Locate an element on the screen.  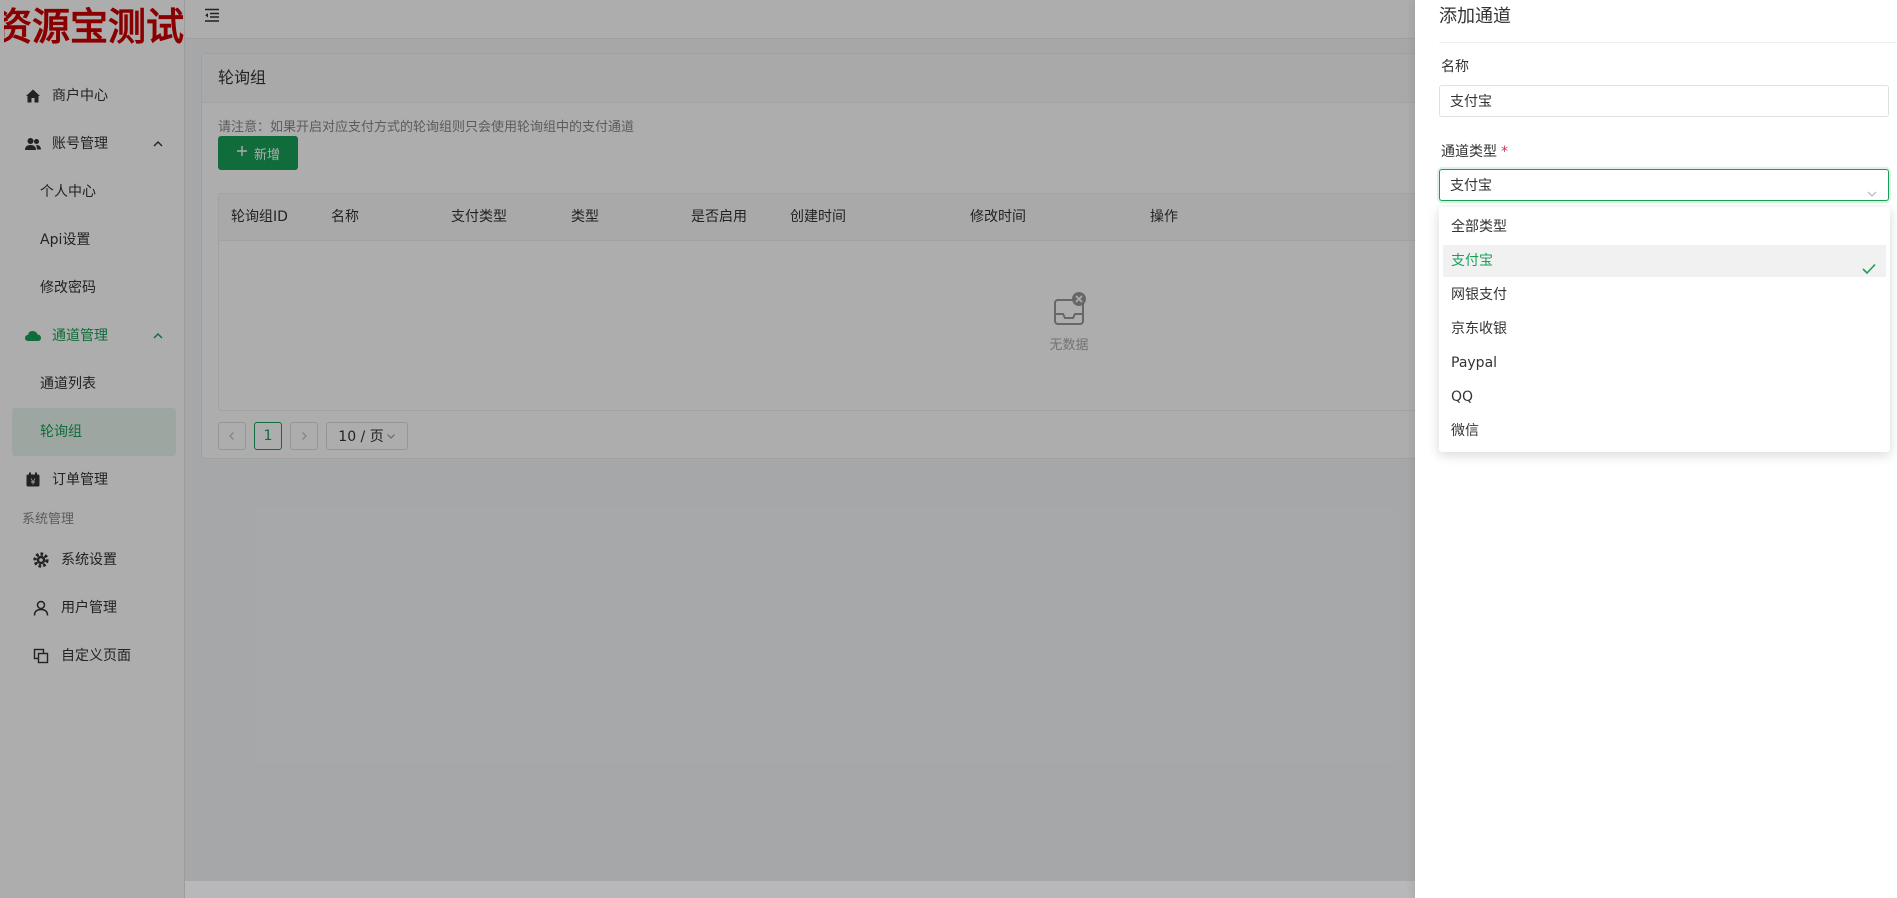
channel-type-dropdown: 全部类型 支付宝 网银支付 京东收银 Paypal QQ 微信 is located at coordinates (1664, 329).